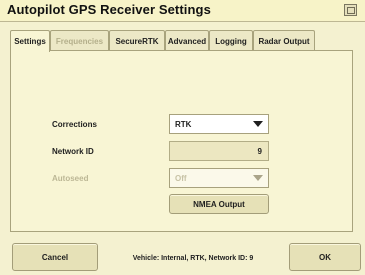 The height and width of the screenshot is (275, 365). I want to click on autoseed-value: Off, so click(181, 178).